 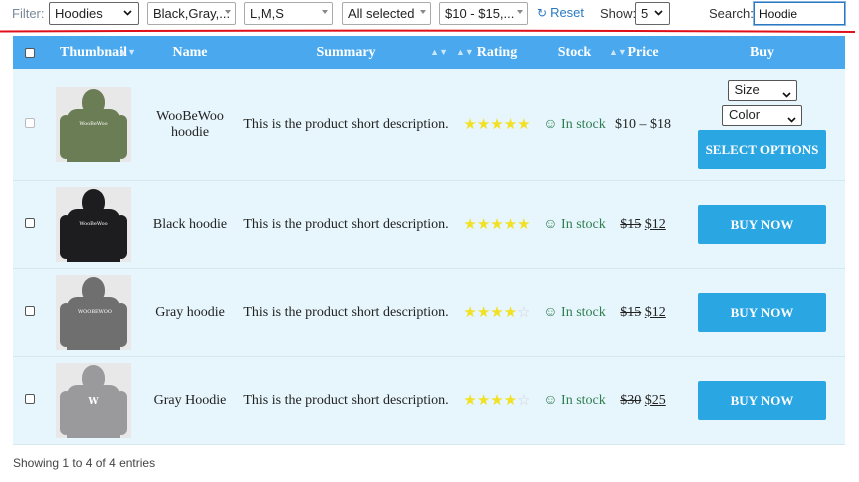 What do you see at coordinates (267, 13) in the screenshot?
I see `size-filter-value: L,M,S` at bounding box center [267, 13].